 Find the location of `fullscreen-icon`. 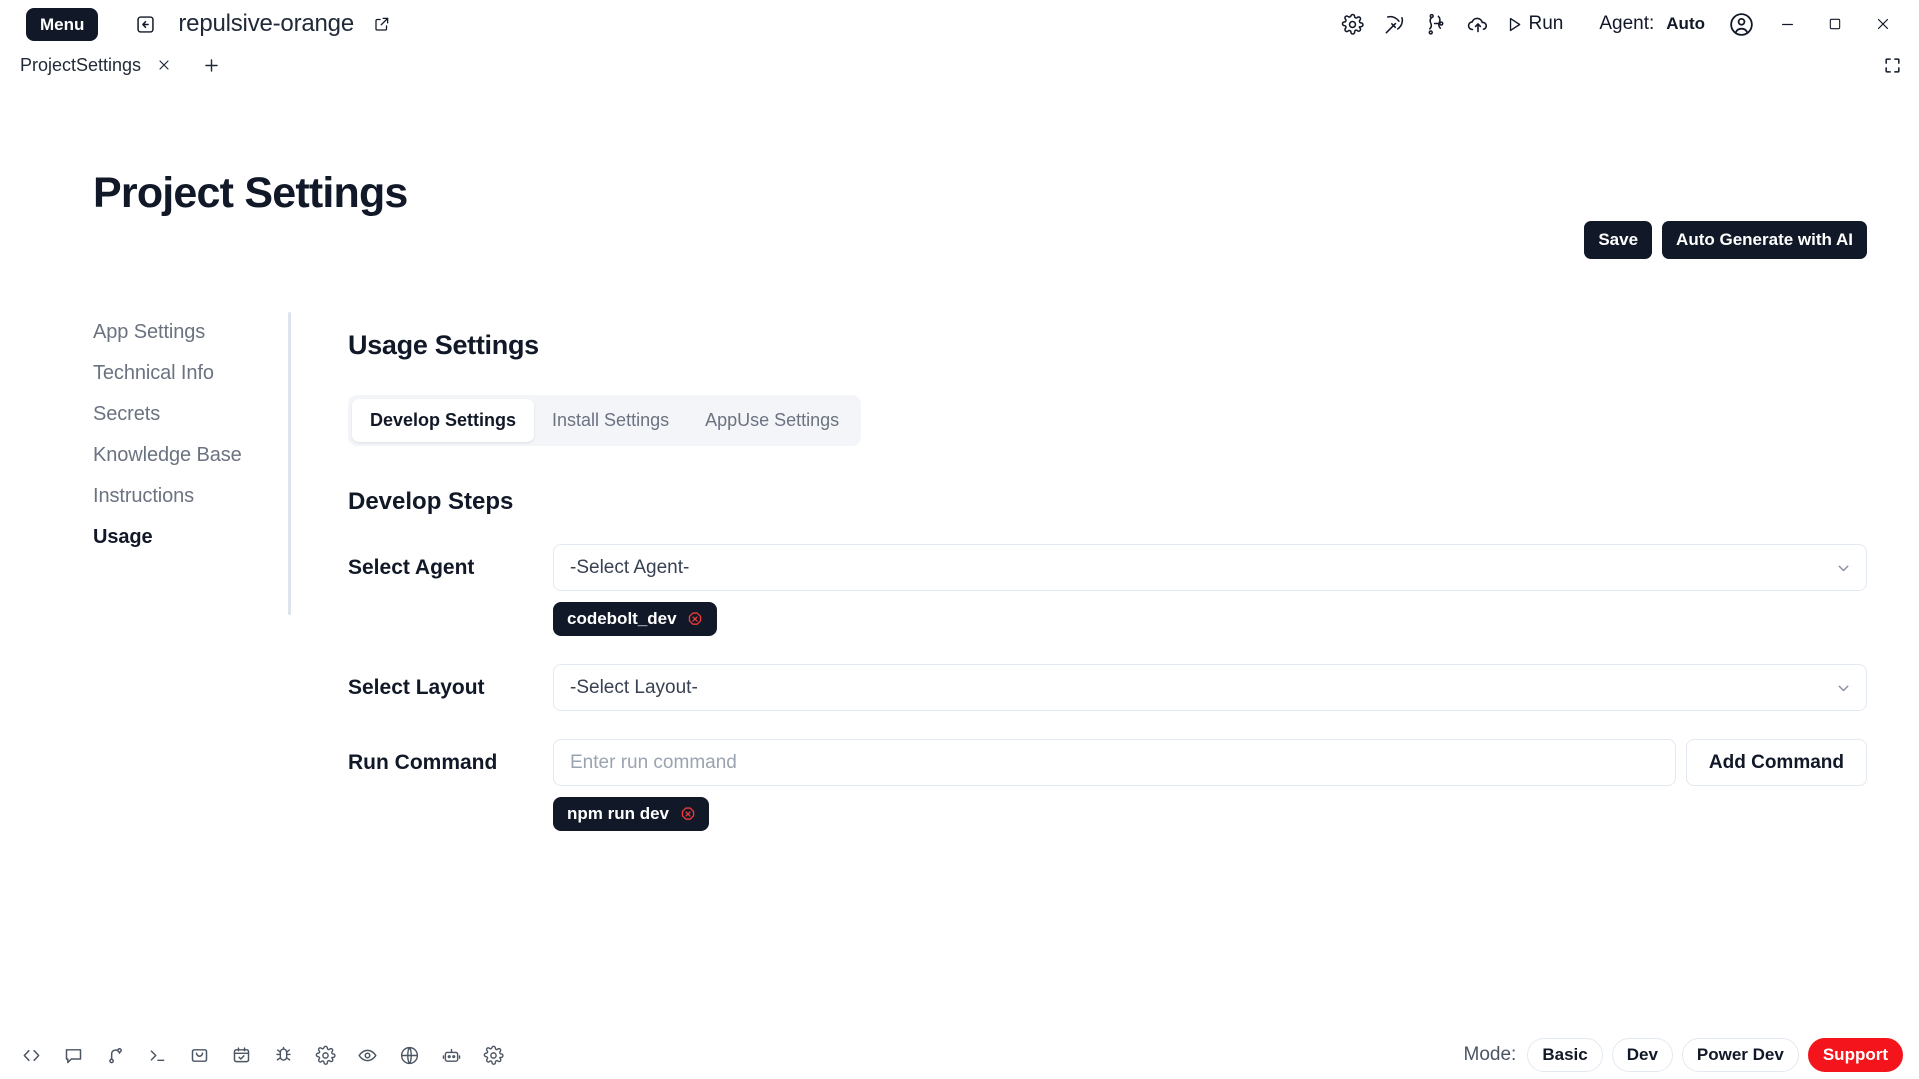

fullscreen-icon is located at coordinates (1892, 65).